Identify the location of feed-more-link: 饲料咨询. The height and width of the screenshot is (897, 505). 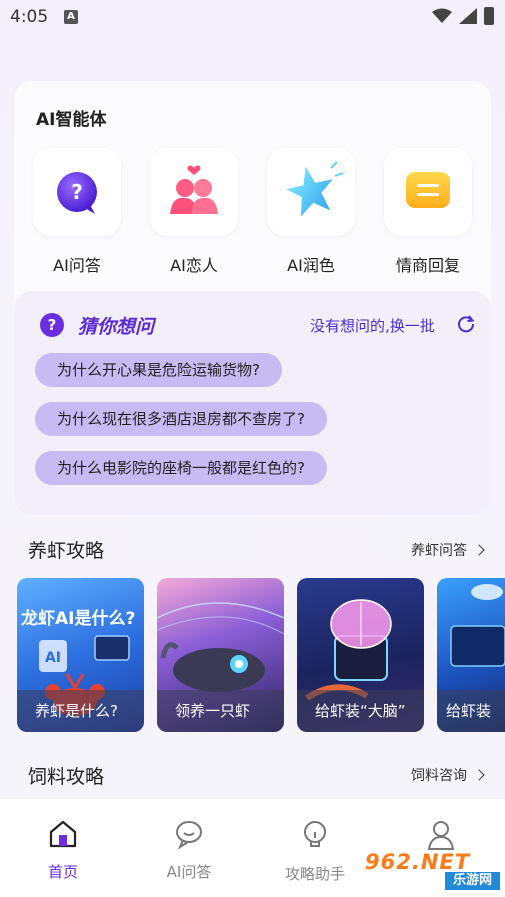
(448, 775).